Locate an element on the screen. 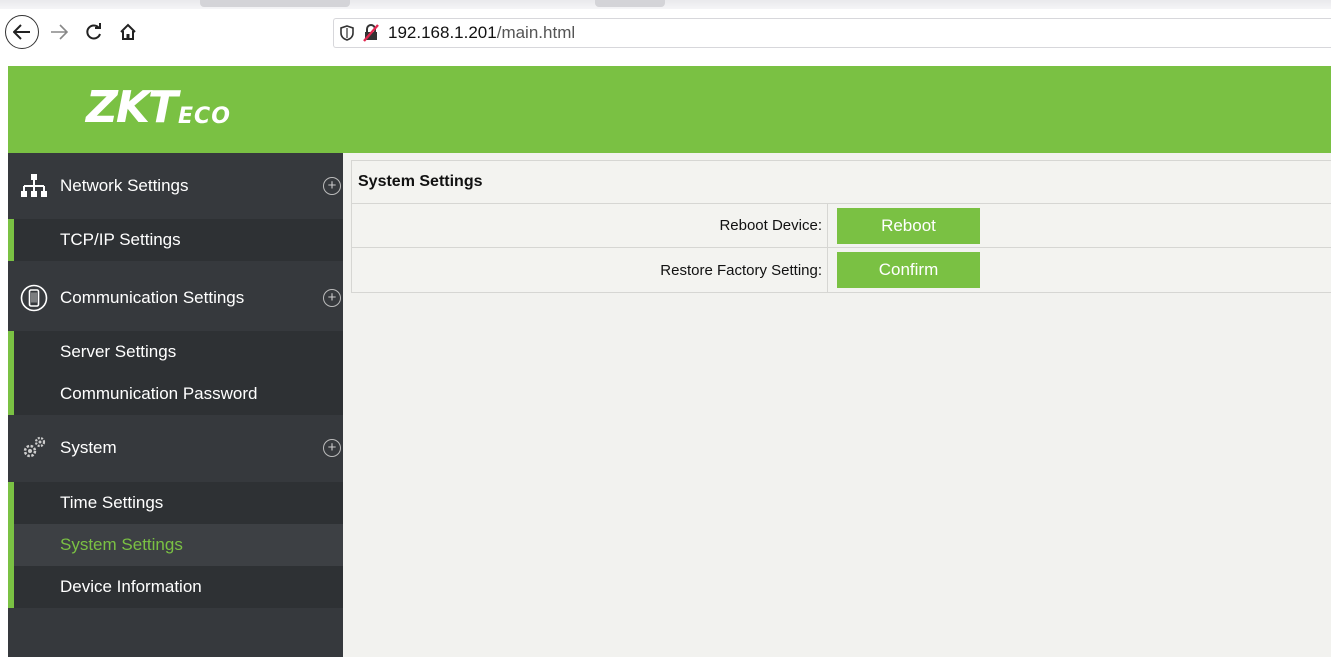  sidebar-item-time-settings: Time Settings is located at coordinates (178, 503).